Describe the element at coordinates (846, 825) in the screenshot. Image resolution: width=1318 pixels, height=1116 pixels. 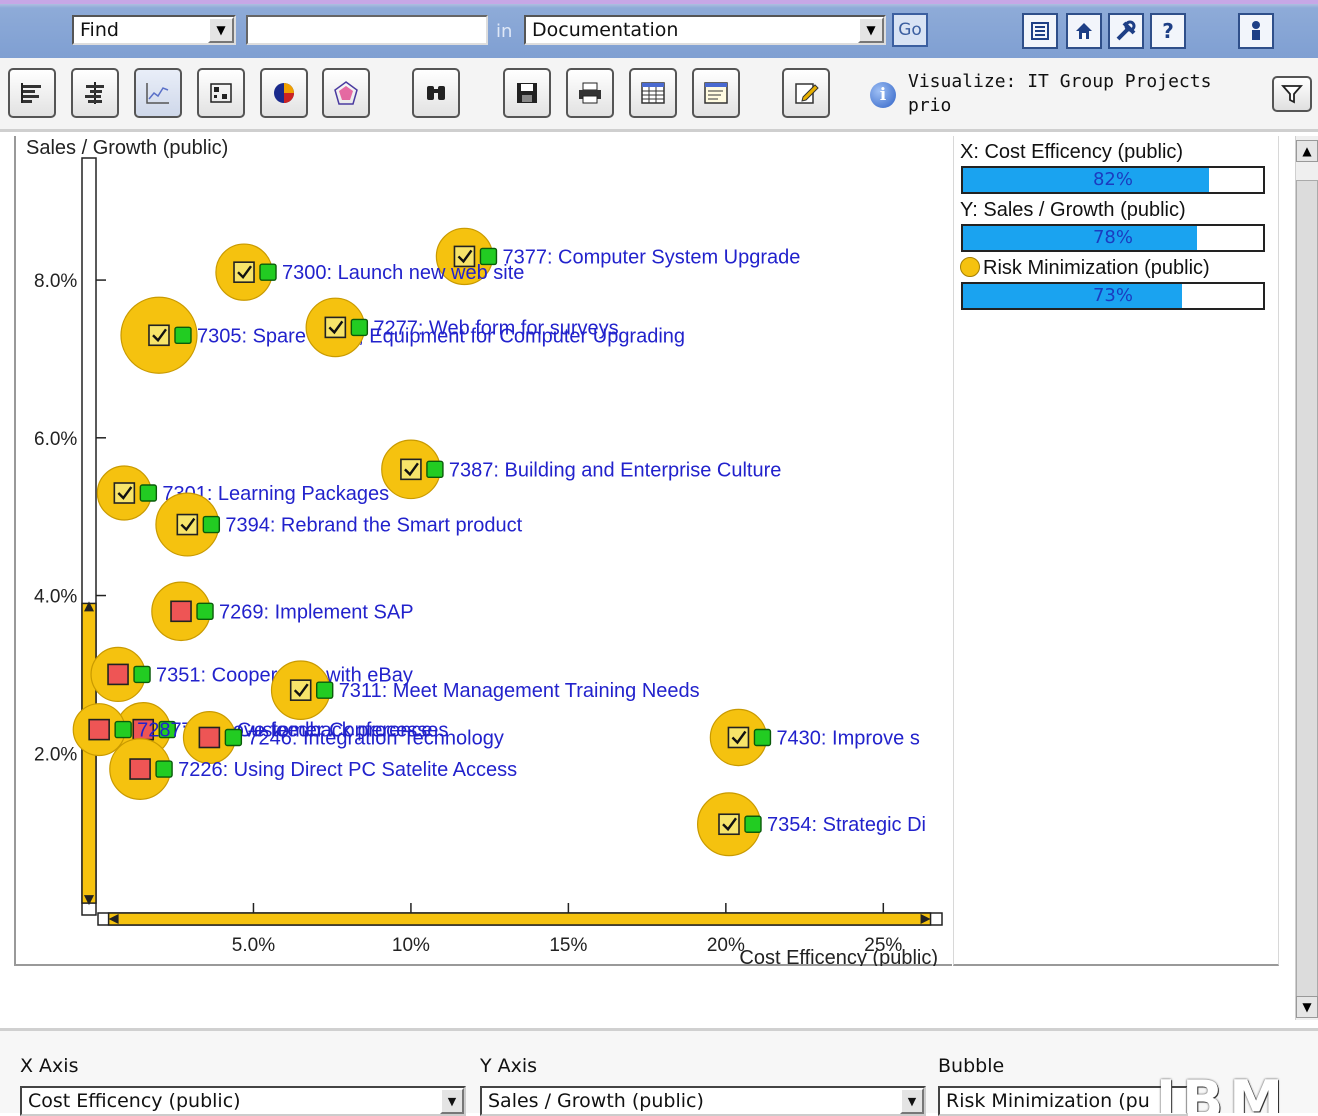
I see `point-label: 7354: Strategic Di` at that location.